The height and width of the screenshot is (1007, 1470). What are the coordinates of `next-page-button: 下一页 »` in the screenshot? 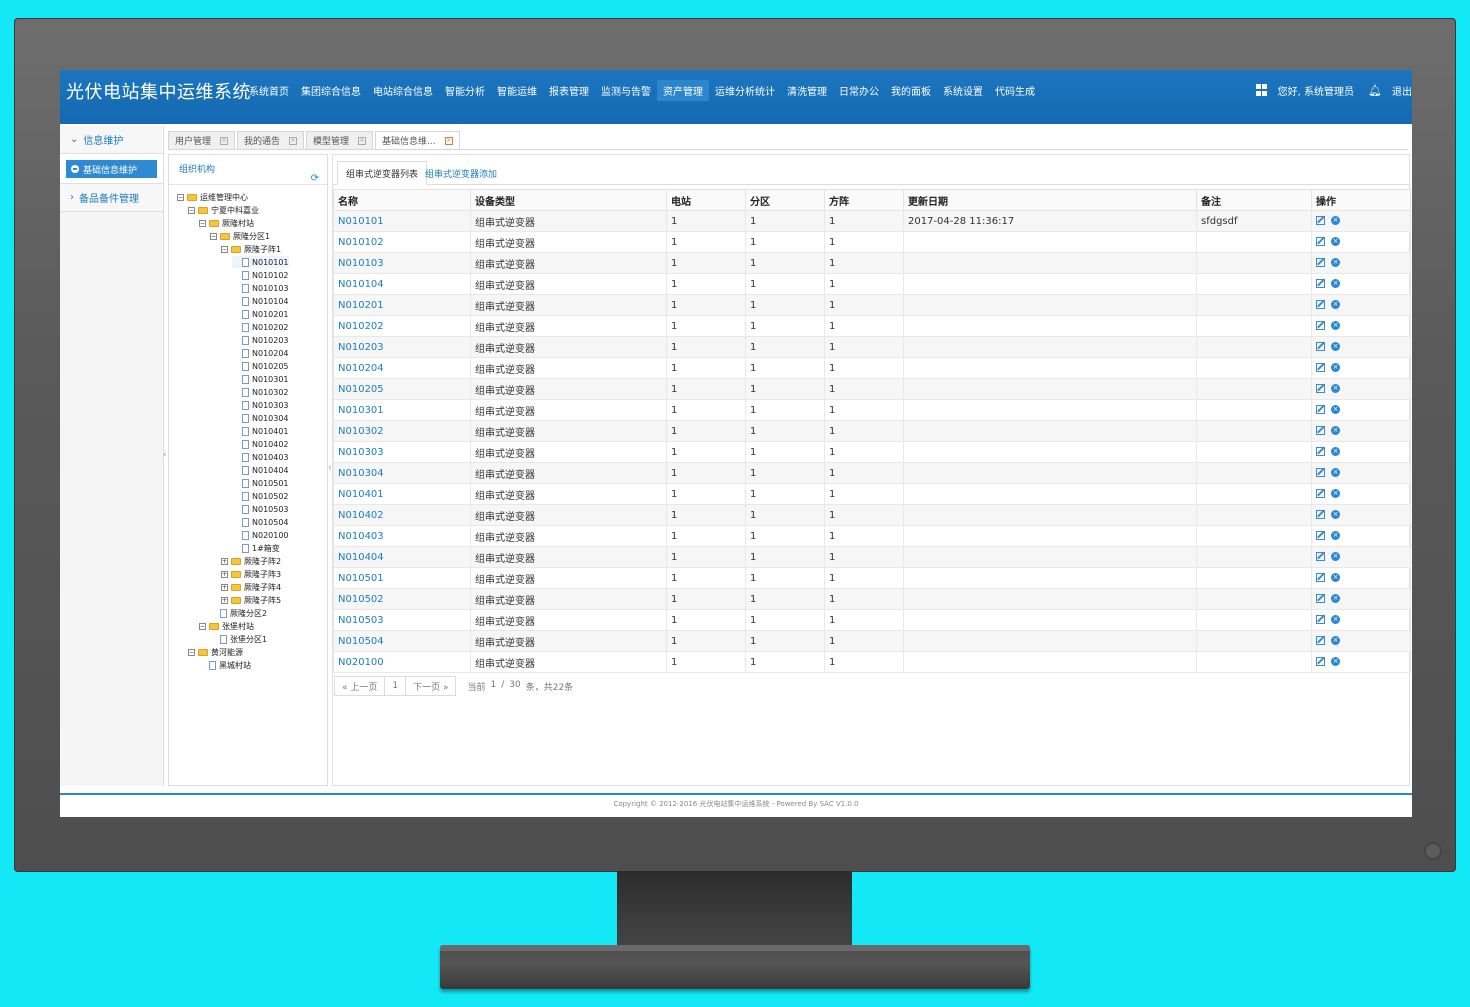 It's located at (431, 686).